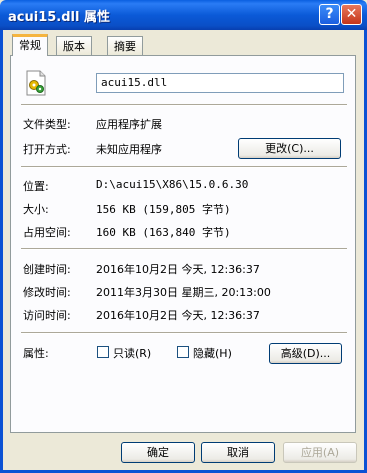 Image resolution: width=367 pixels, height=473 pixels. I want to click on size-value: 156 KB (159,805 字节), so click(163, 209).